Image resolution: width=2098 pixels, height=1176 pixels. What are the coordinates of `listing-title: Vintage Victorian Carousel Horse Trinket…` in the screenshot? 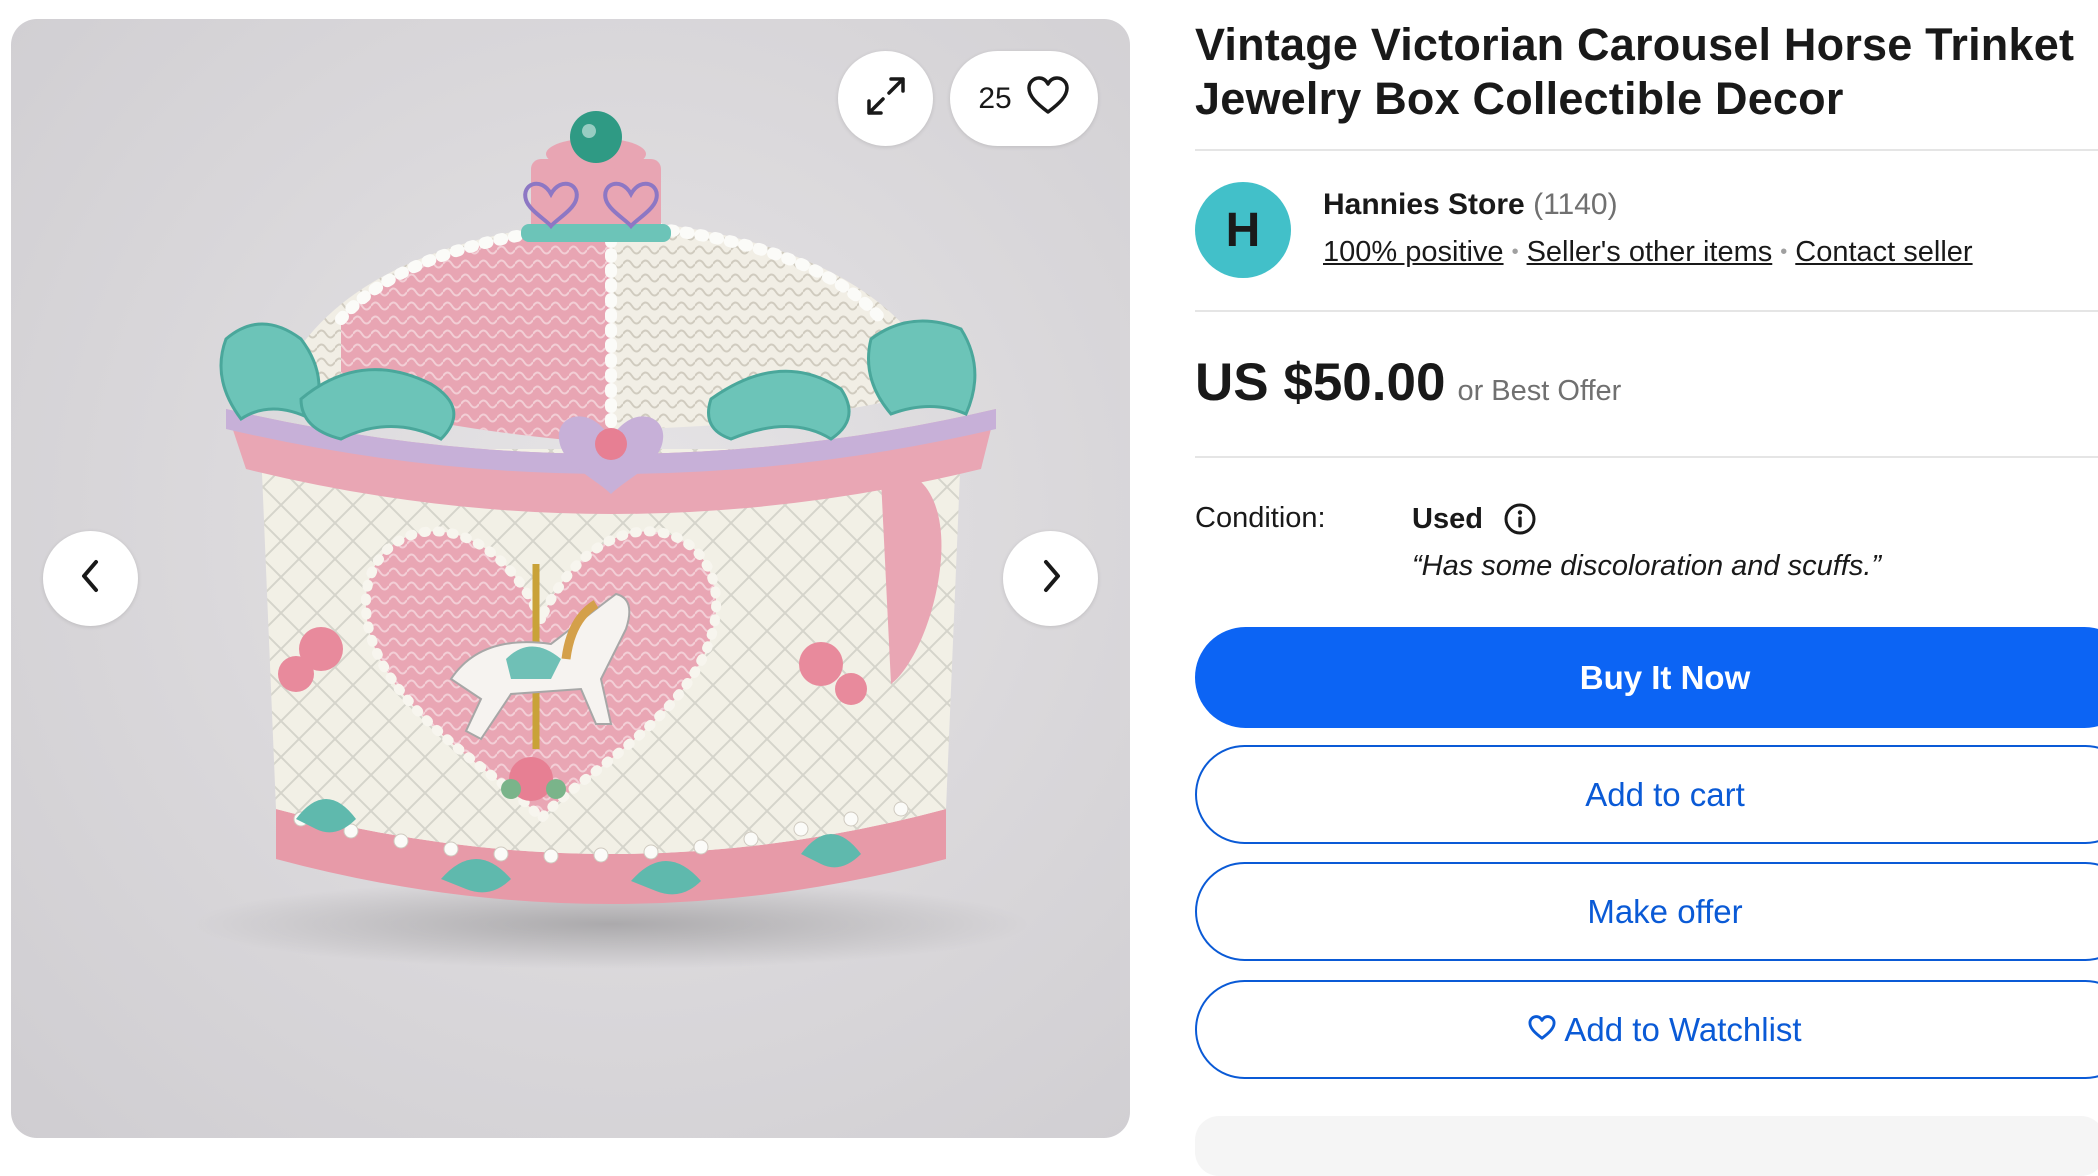 It's located at (1645, 72).